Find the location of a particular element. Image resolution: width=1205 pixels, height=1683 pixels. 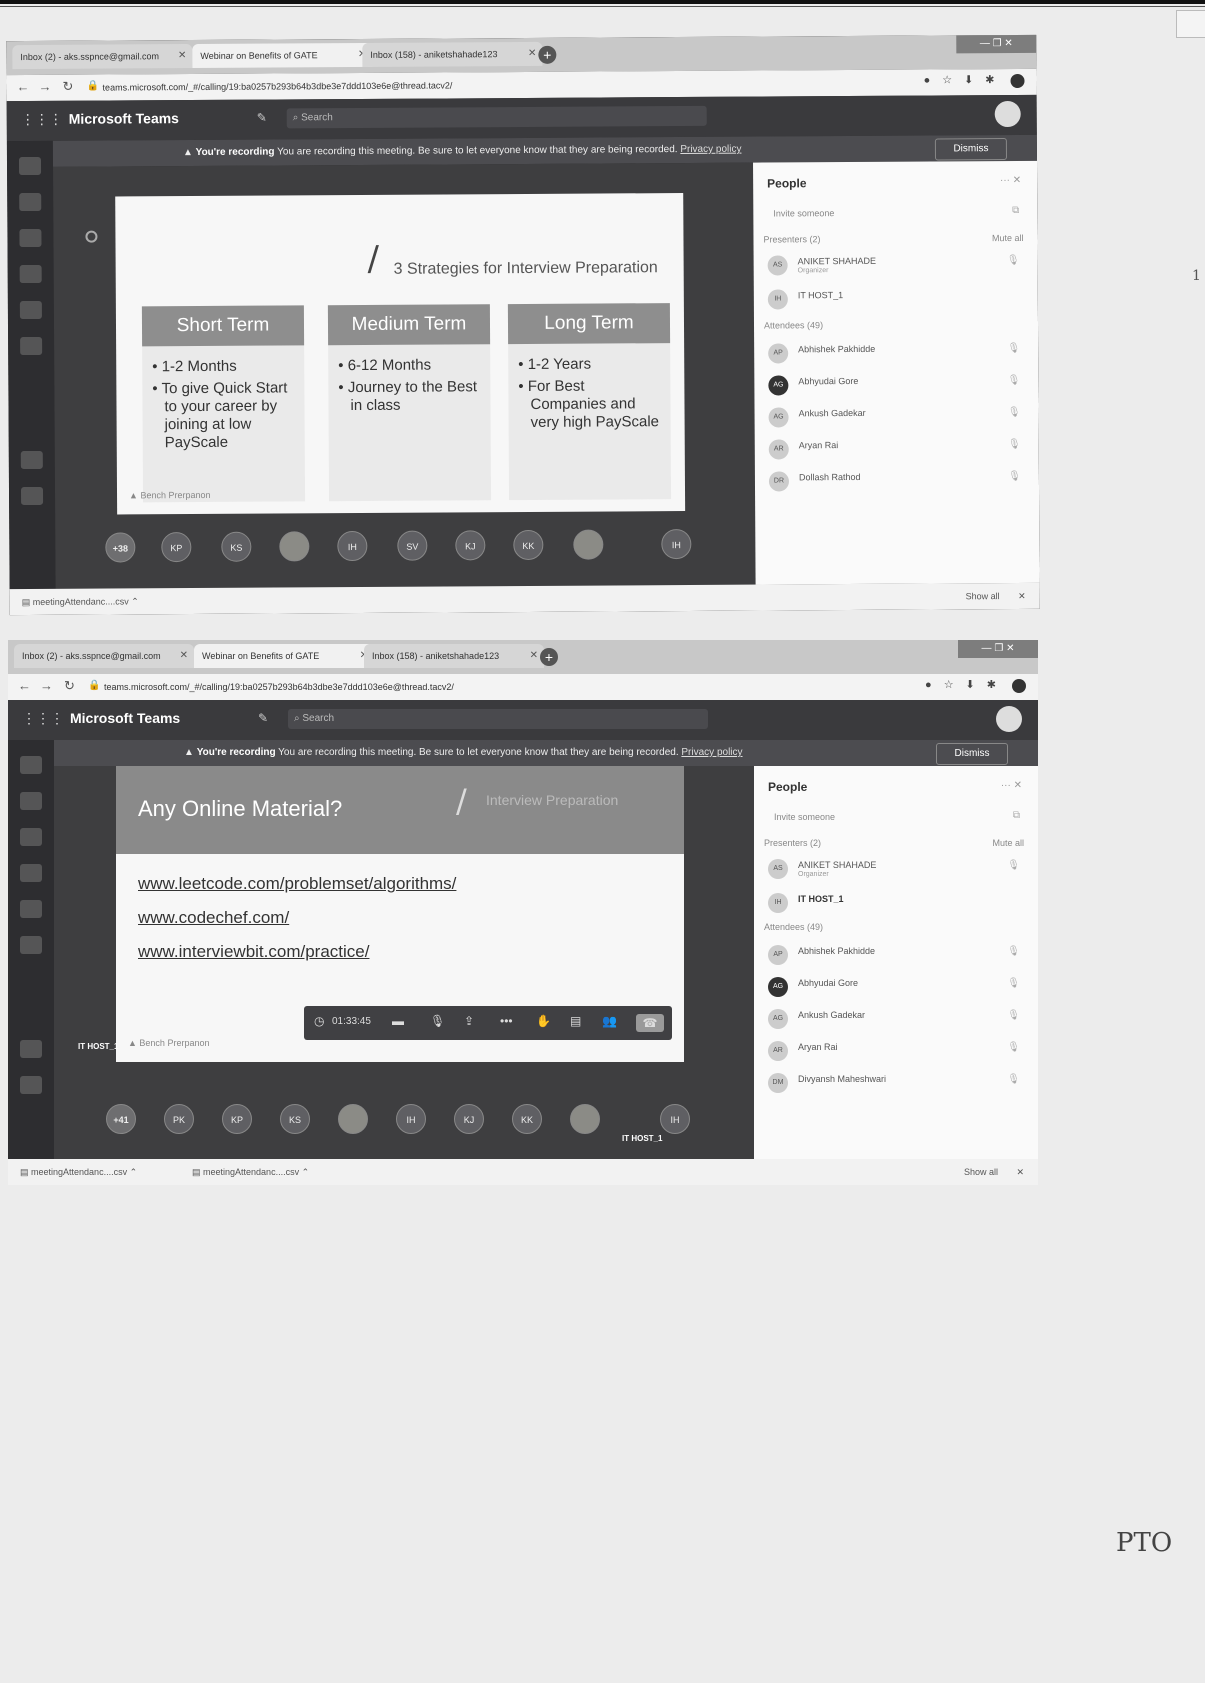

calendar-icon is located at coordinates (30, 310).